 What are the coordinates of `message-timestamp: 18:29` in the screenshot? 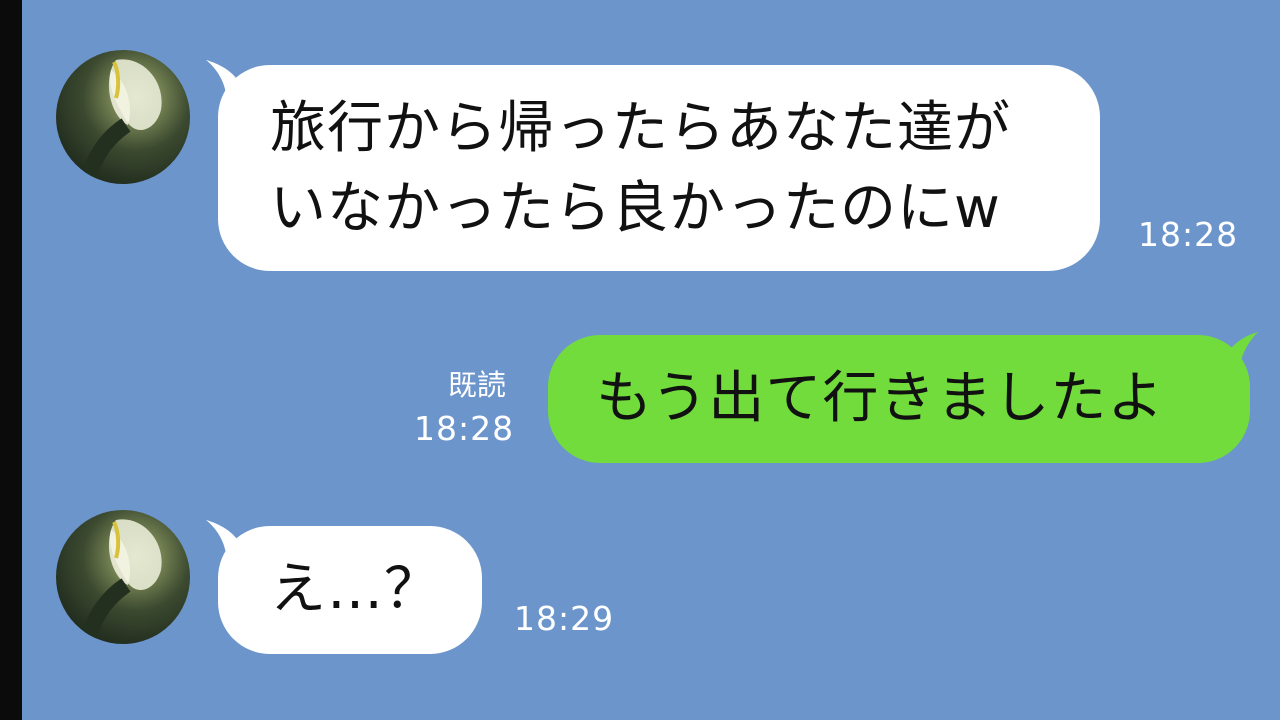 It's located at (564, 618).